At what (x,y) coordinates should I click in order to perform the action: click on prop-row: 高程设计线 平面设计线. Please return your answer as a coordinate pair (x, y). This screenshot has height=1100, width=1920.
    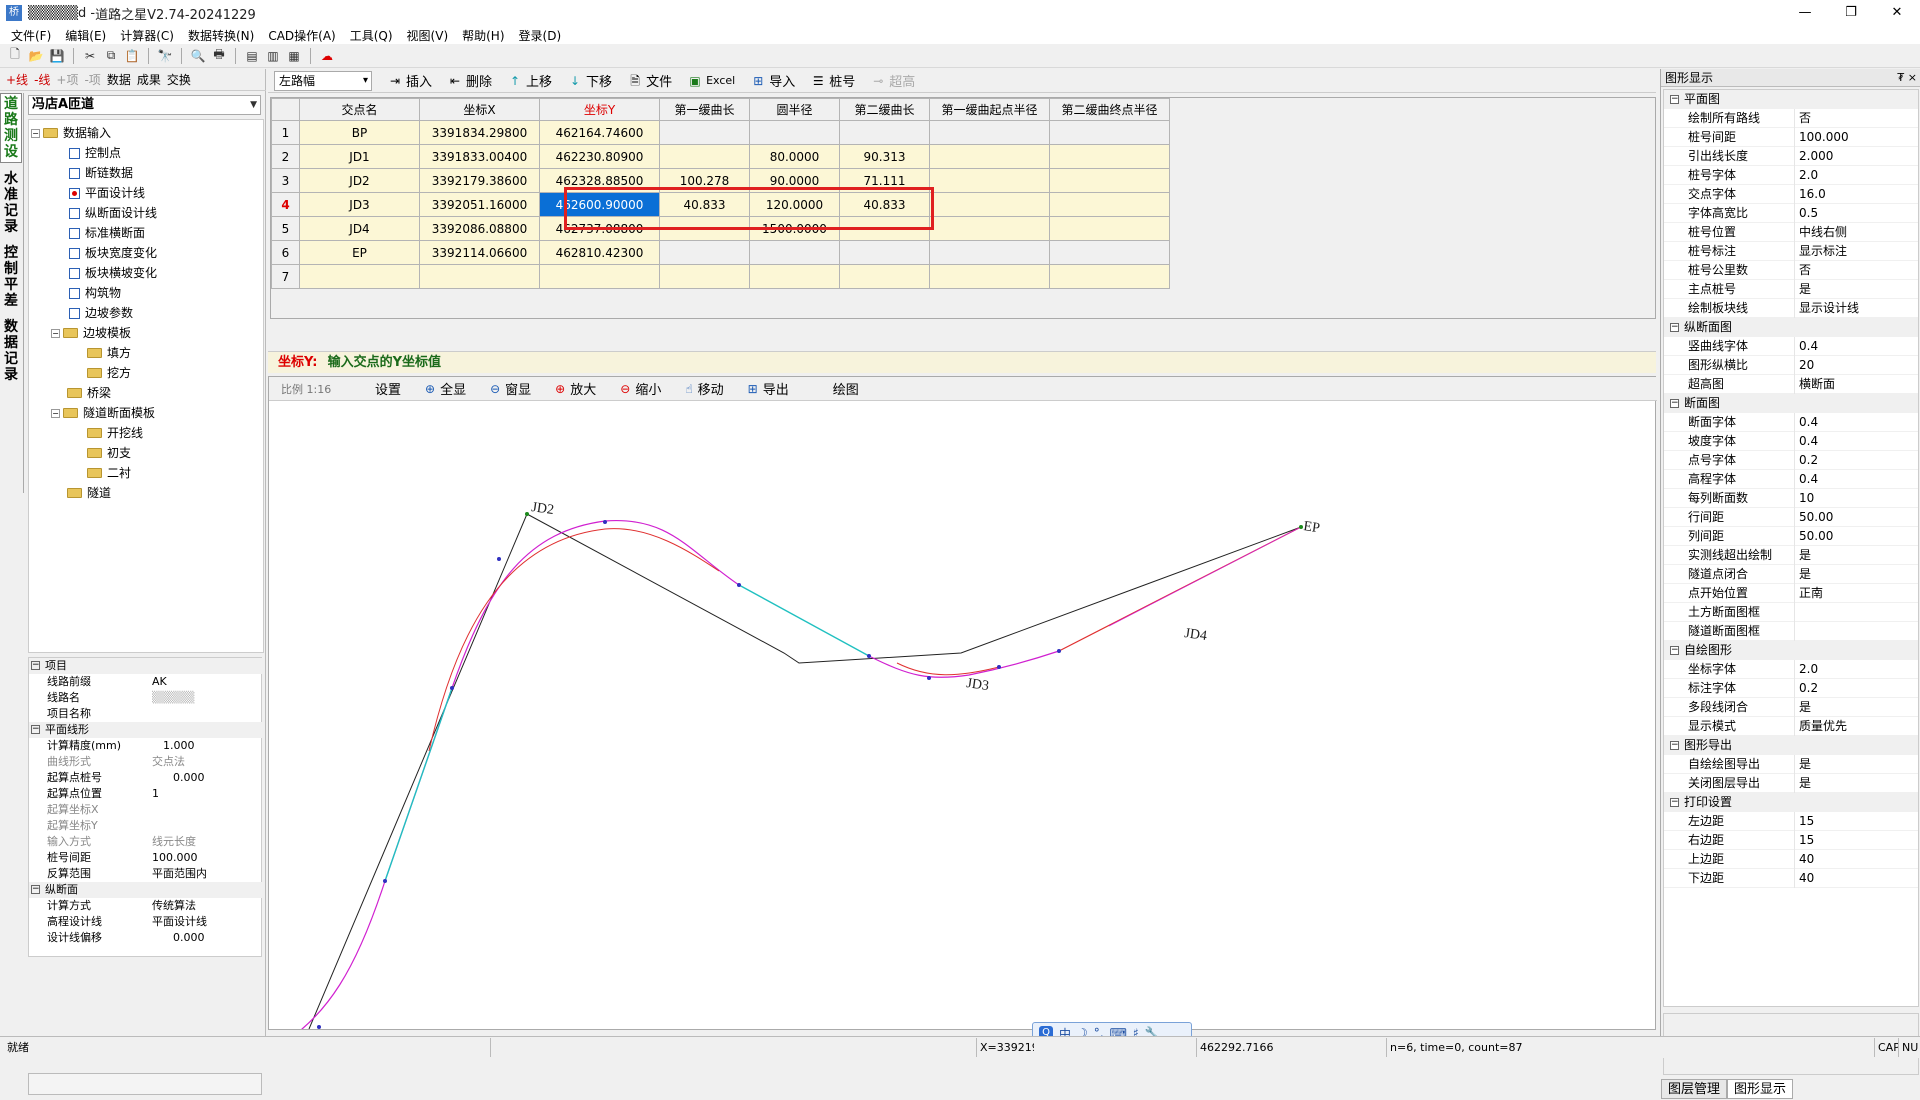
    Looking at the image, I should click on (146, 922).